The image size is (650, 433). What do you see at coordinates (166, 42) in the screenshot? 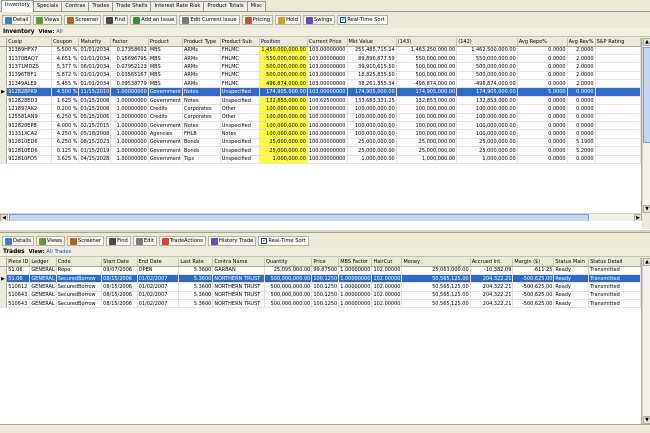
I see `column-header-product: Product` at bounding box center [166, 42].